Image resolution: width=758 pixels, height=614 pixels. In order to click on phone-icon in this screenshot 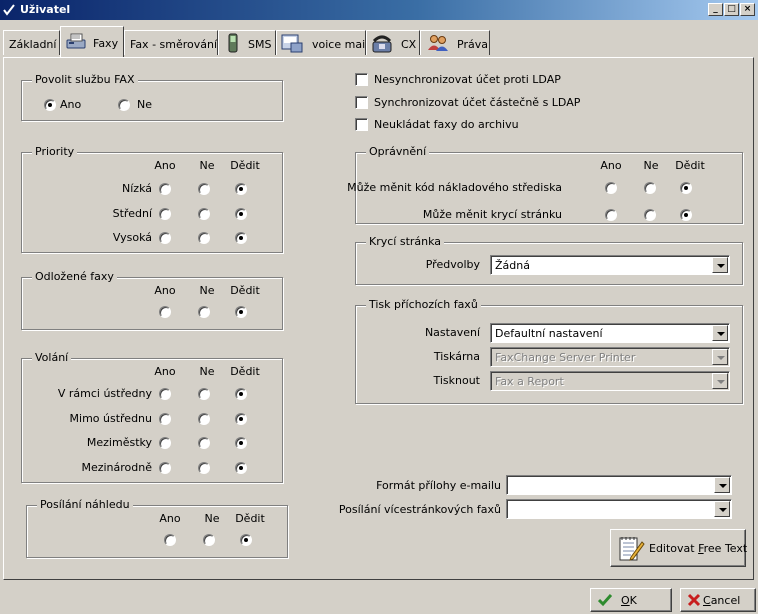, I will do `click(382, 44)`.